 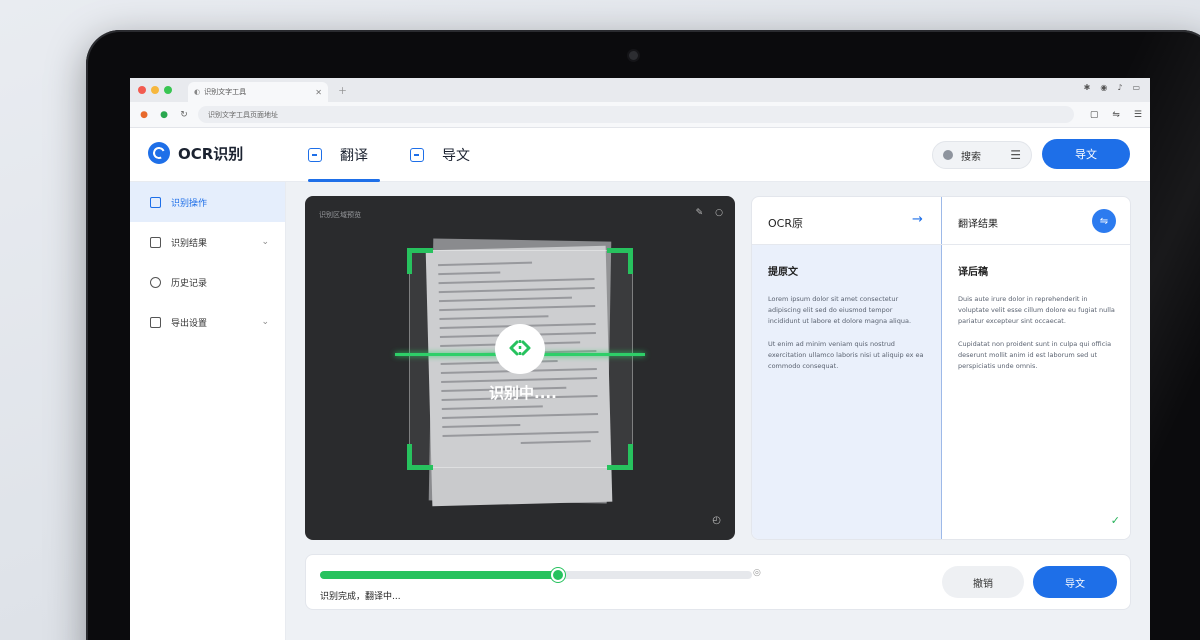 What do you see at coordinates (155, 282) in the screenshot?
I see `history-icon` at bounding box center [155, 282].